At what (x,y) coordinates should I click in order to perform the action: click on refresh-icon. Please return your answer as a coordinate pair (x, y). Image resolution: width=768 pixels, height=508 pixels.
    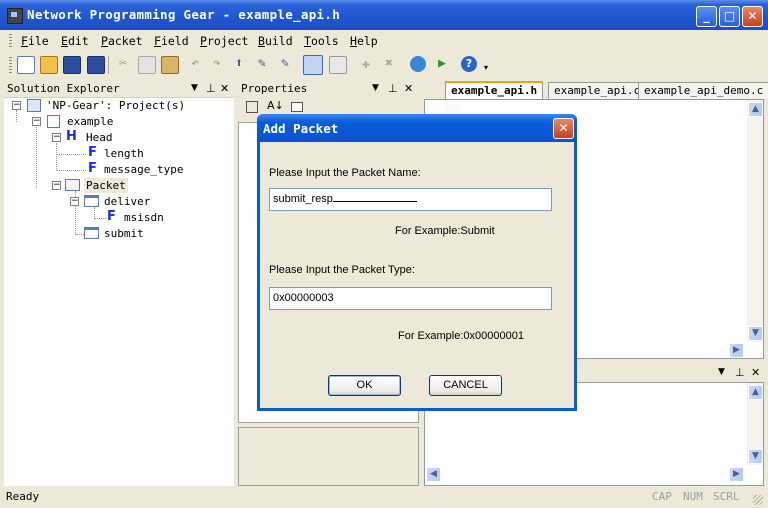
    Looking at the image, I should click on (418, 64).